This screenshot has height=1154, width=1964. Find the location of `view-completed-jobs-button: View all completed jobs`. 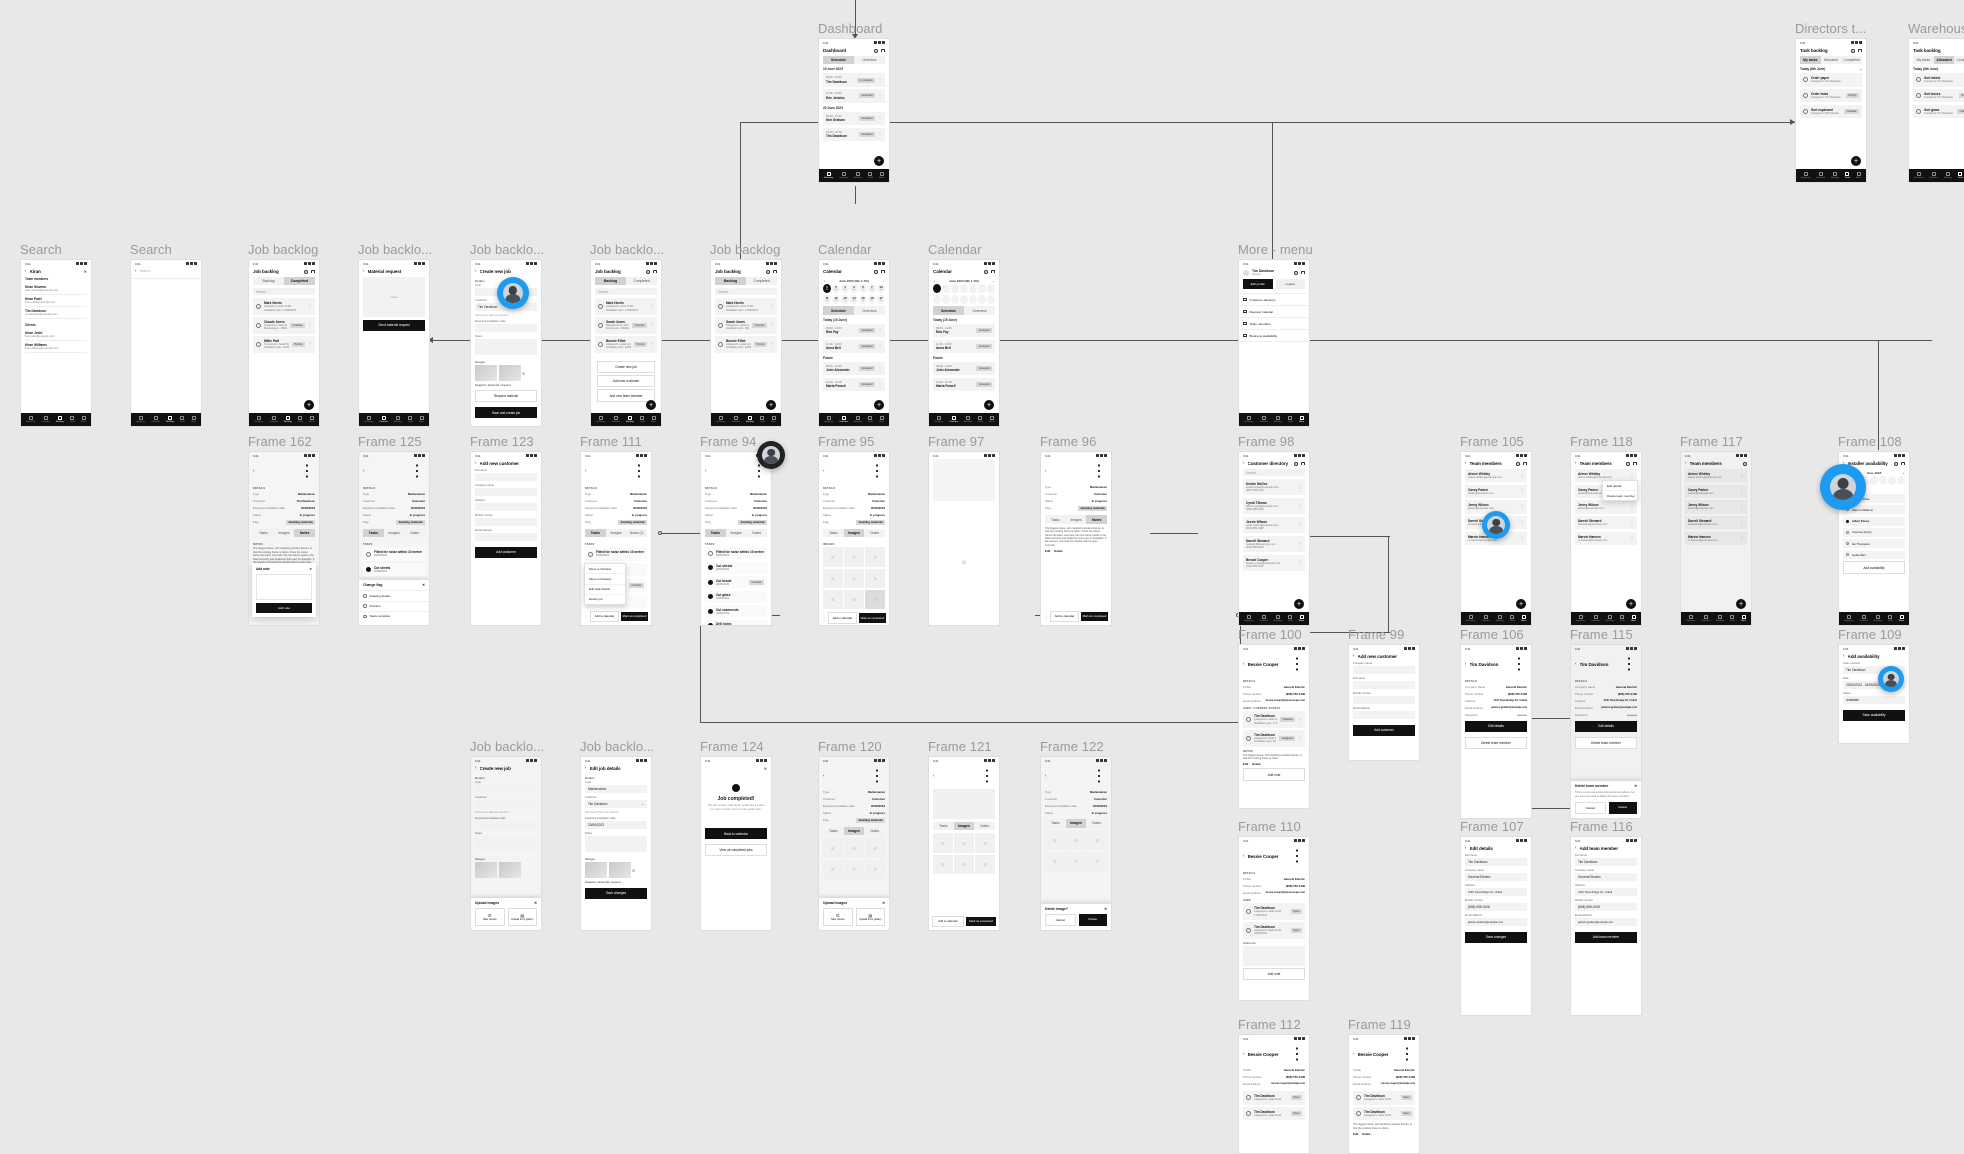

view-completed-jobs-button: View all completed jobs is located at coordinates (736, 850).